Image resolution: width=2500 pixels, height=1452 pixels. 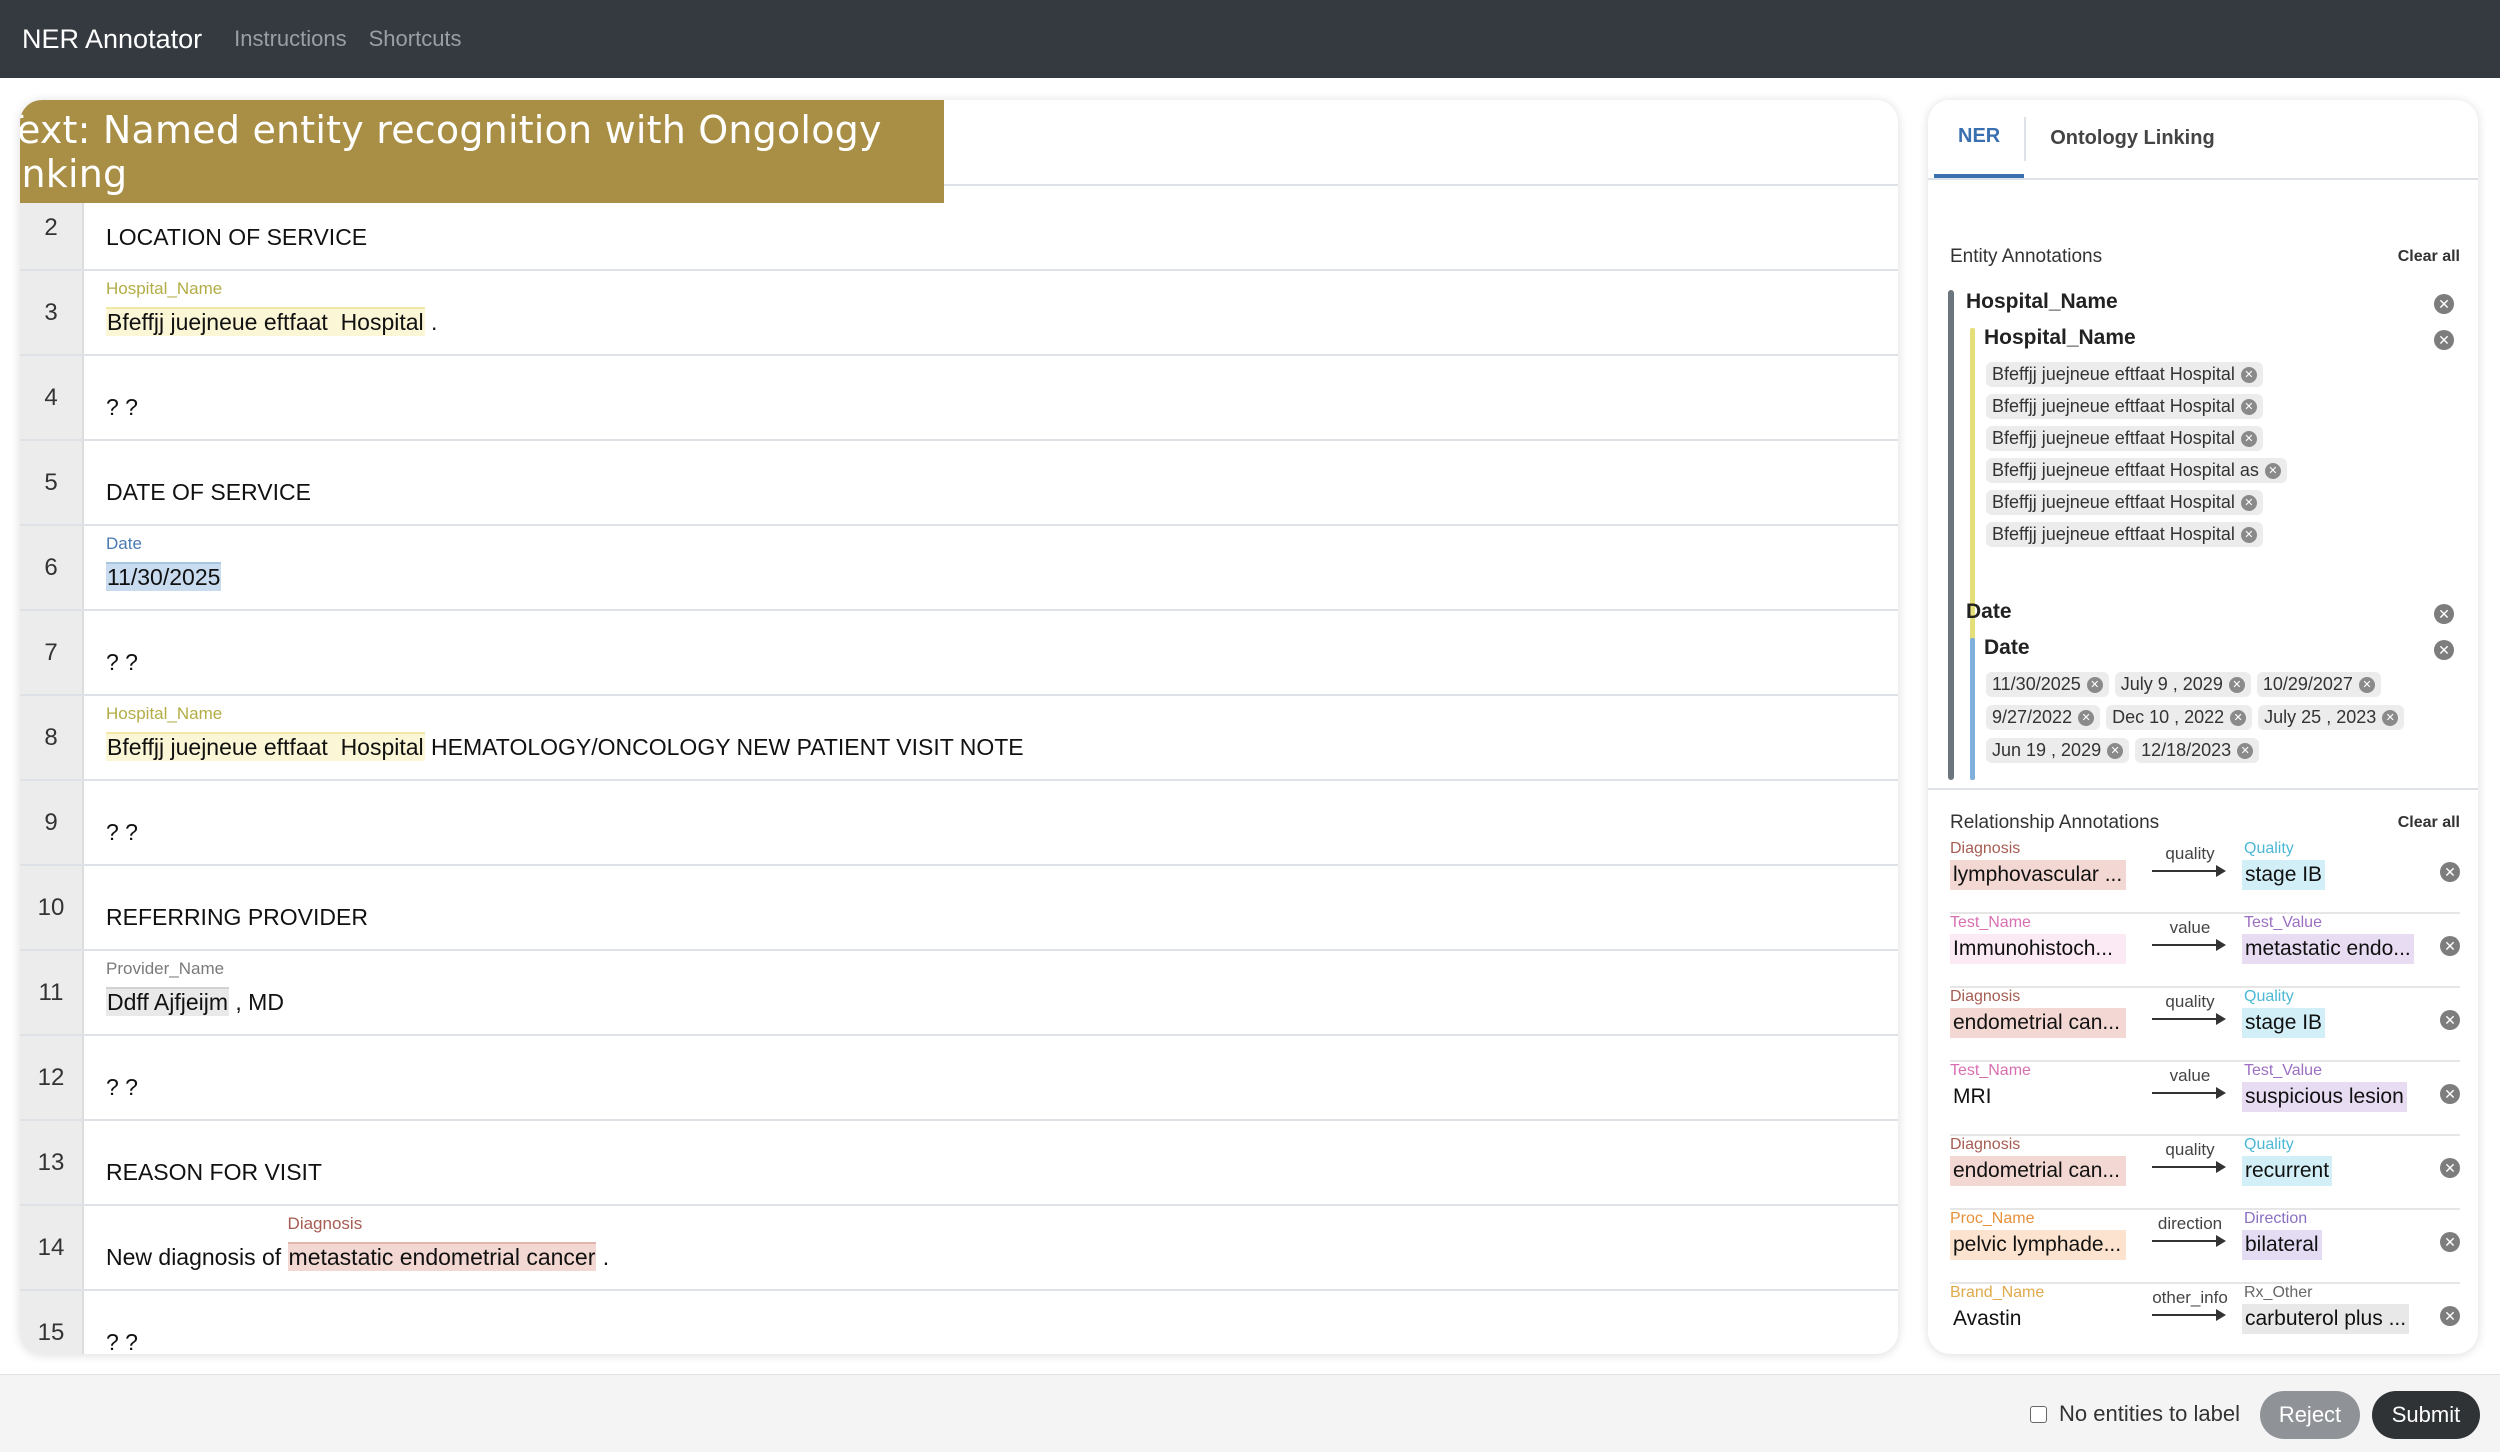 I want to click on entity-span: Date 11/30/2025, so click(x=164, y=562).